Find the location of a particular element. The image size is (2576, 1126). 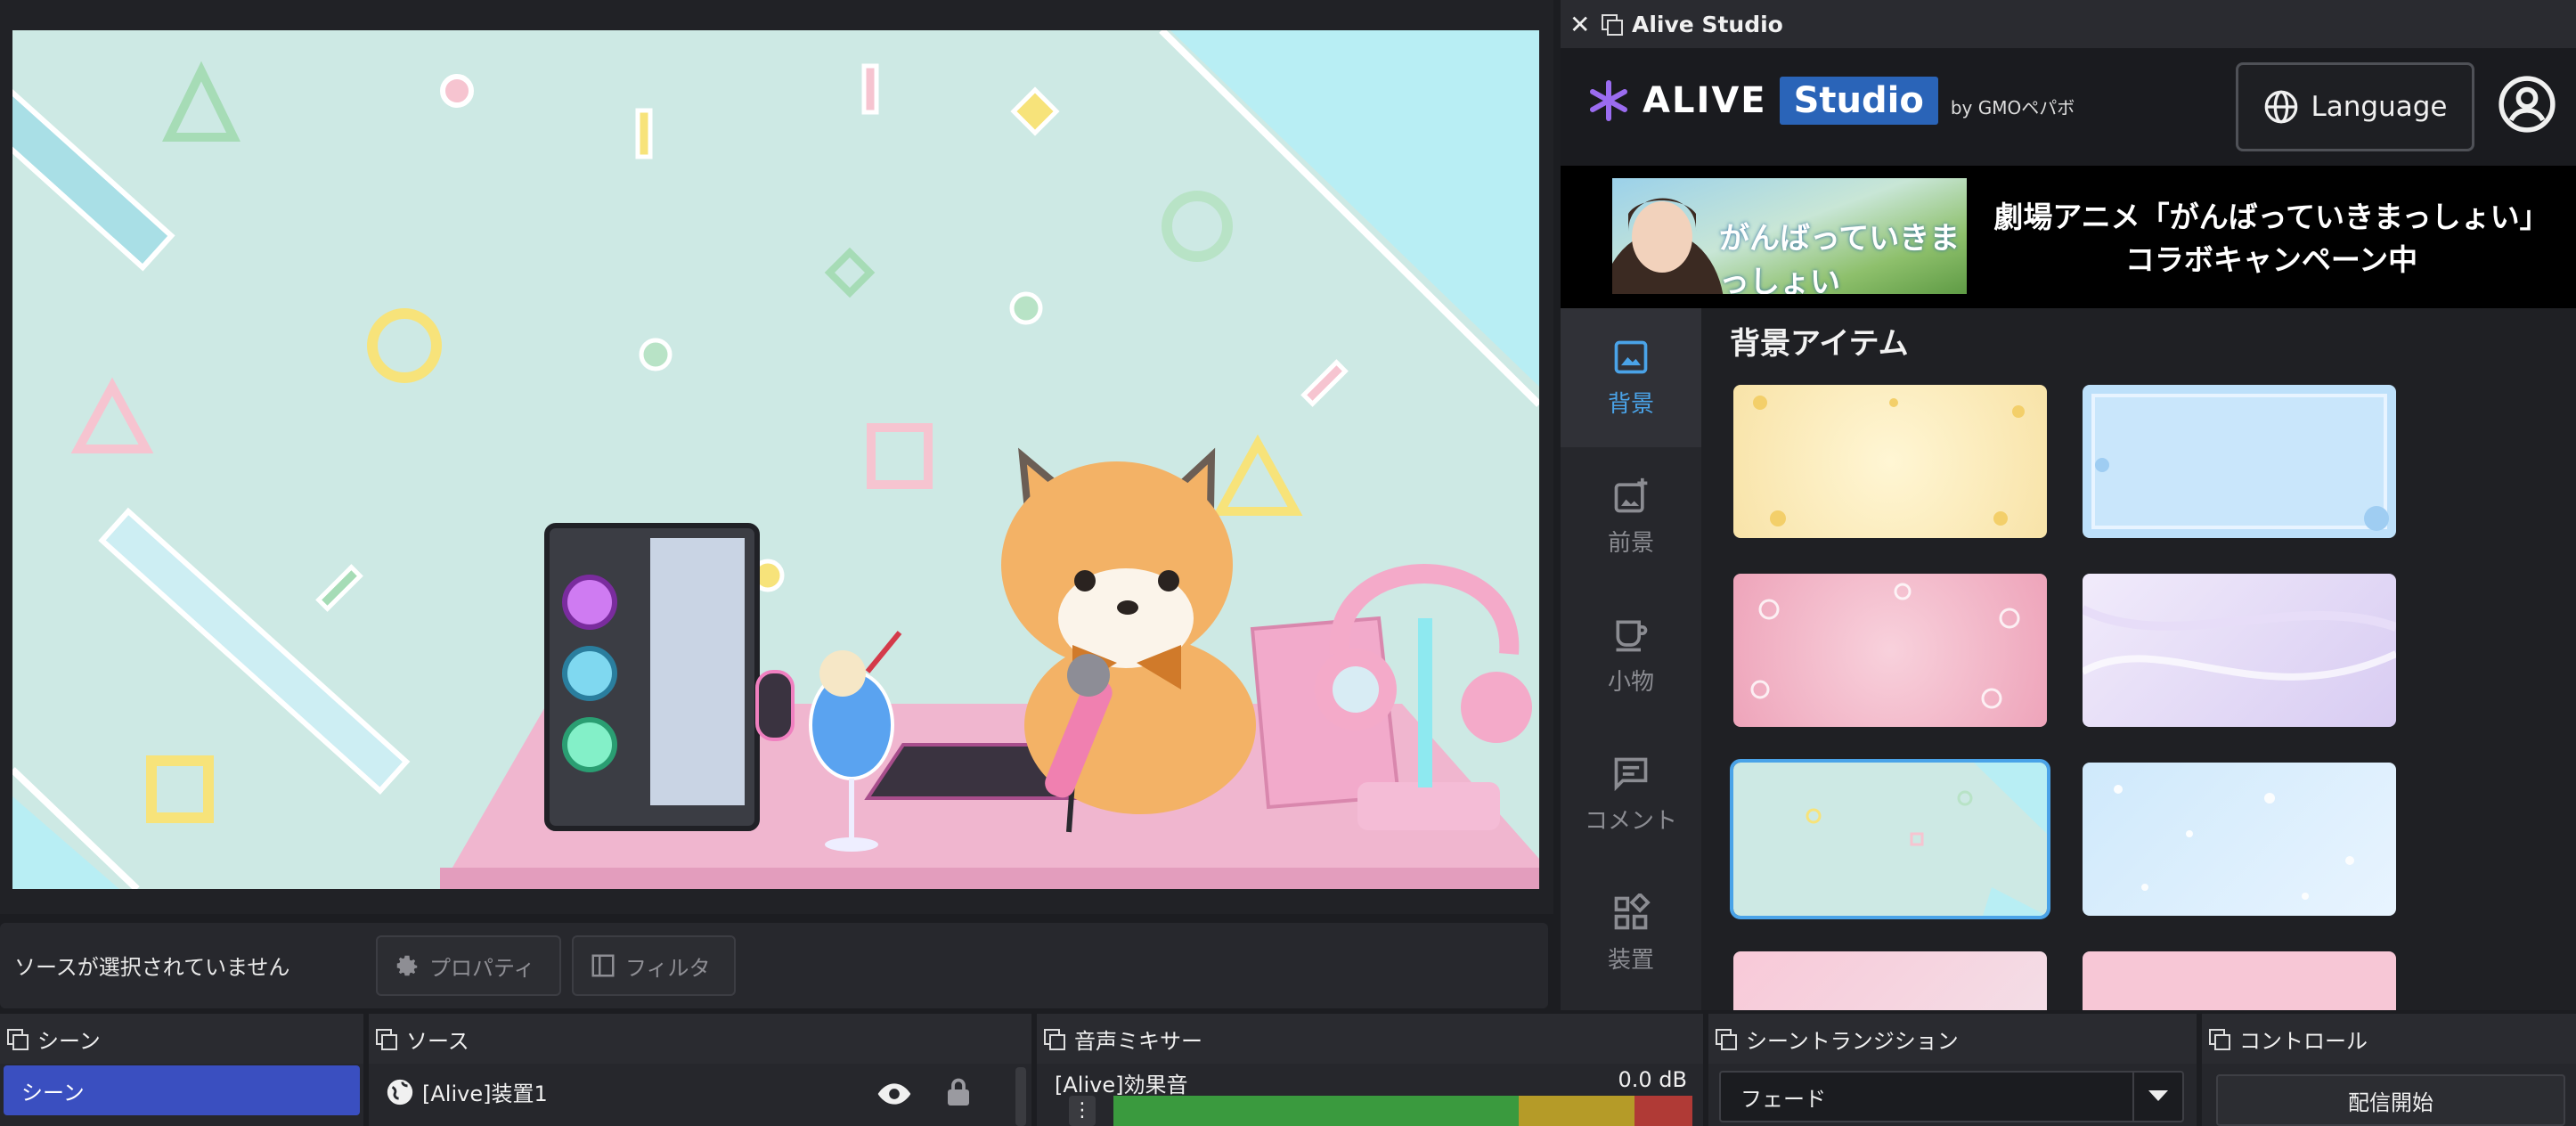

image-add-icon is located at coordinates (1631, 494).